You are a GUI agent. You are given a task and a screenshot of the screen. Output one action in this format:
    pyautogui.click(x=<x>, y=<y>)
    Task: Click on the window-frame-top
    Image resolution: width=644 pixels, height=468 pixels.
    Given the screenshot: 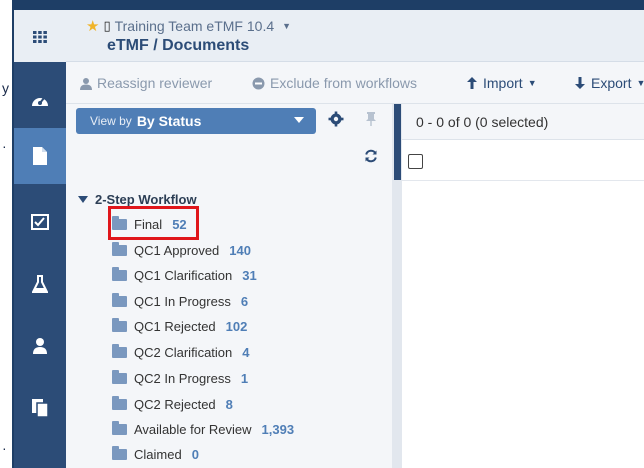 What is the action you would take?
    pyautogui.click(x=328, y=5)
    